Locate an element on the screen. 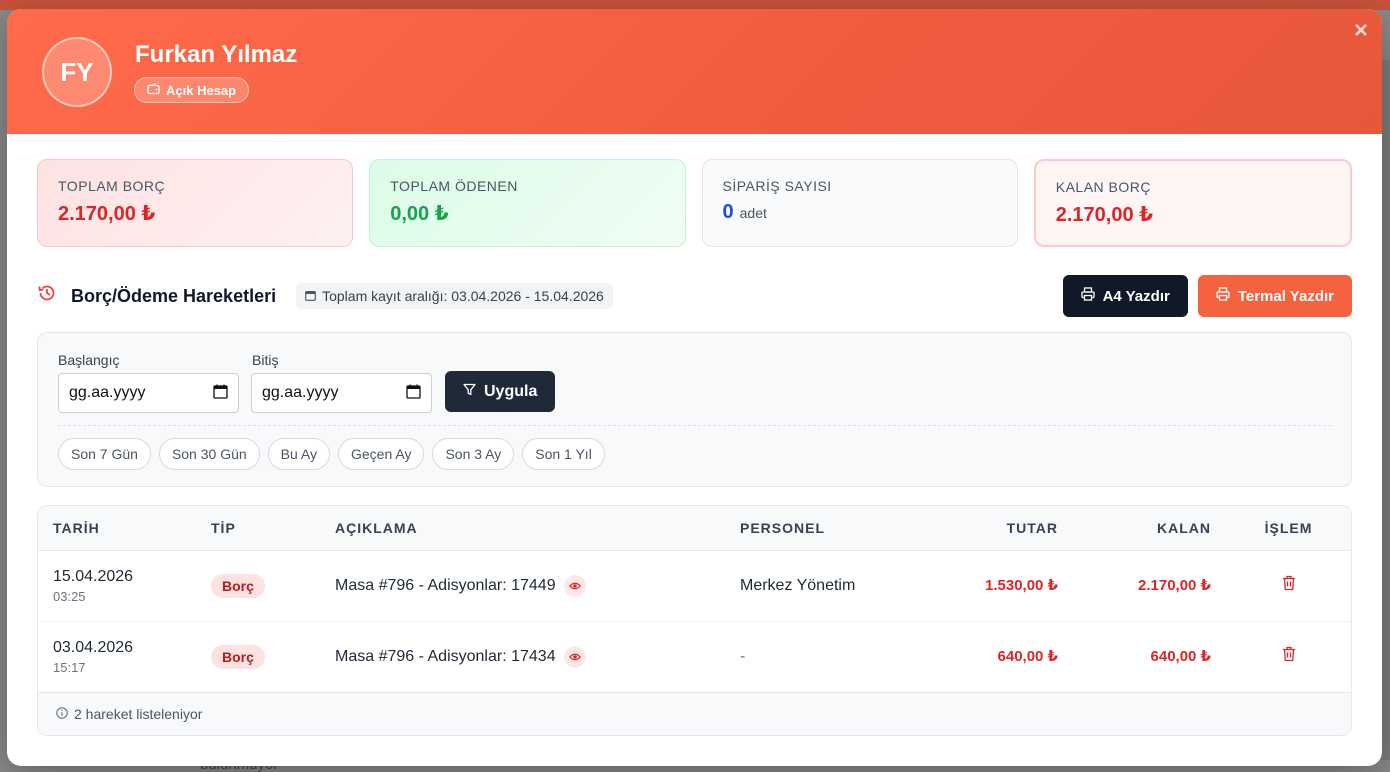 Image resolution: width=1390 pixels, height=772 pixels. account-status-badge: Açık Hesap is located at coordinates (192, 90).